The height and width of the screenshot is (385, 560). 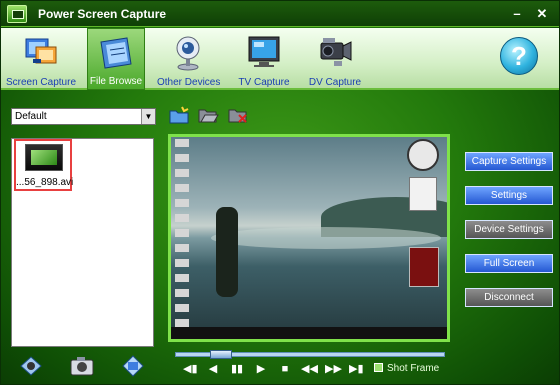 I want to click on camcorder-icon, so click(x=336, y=52).